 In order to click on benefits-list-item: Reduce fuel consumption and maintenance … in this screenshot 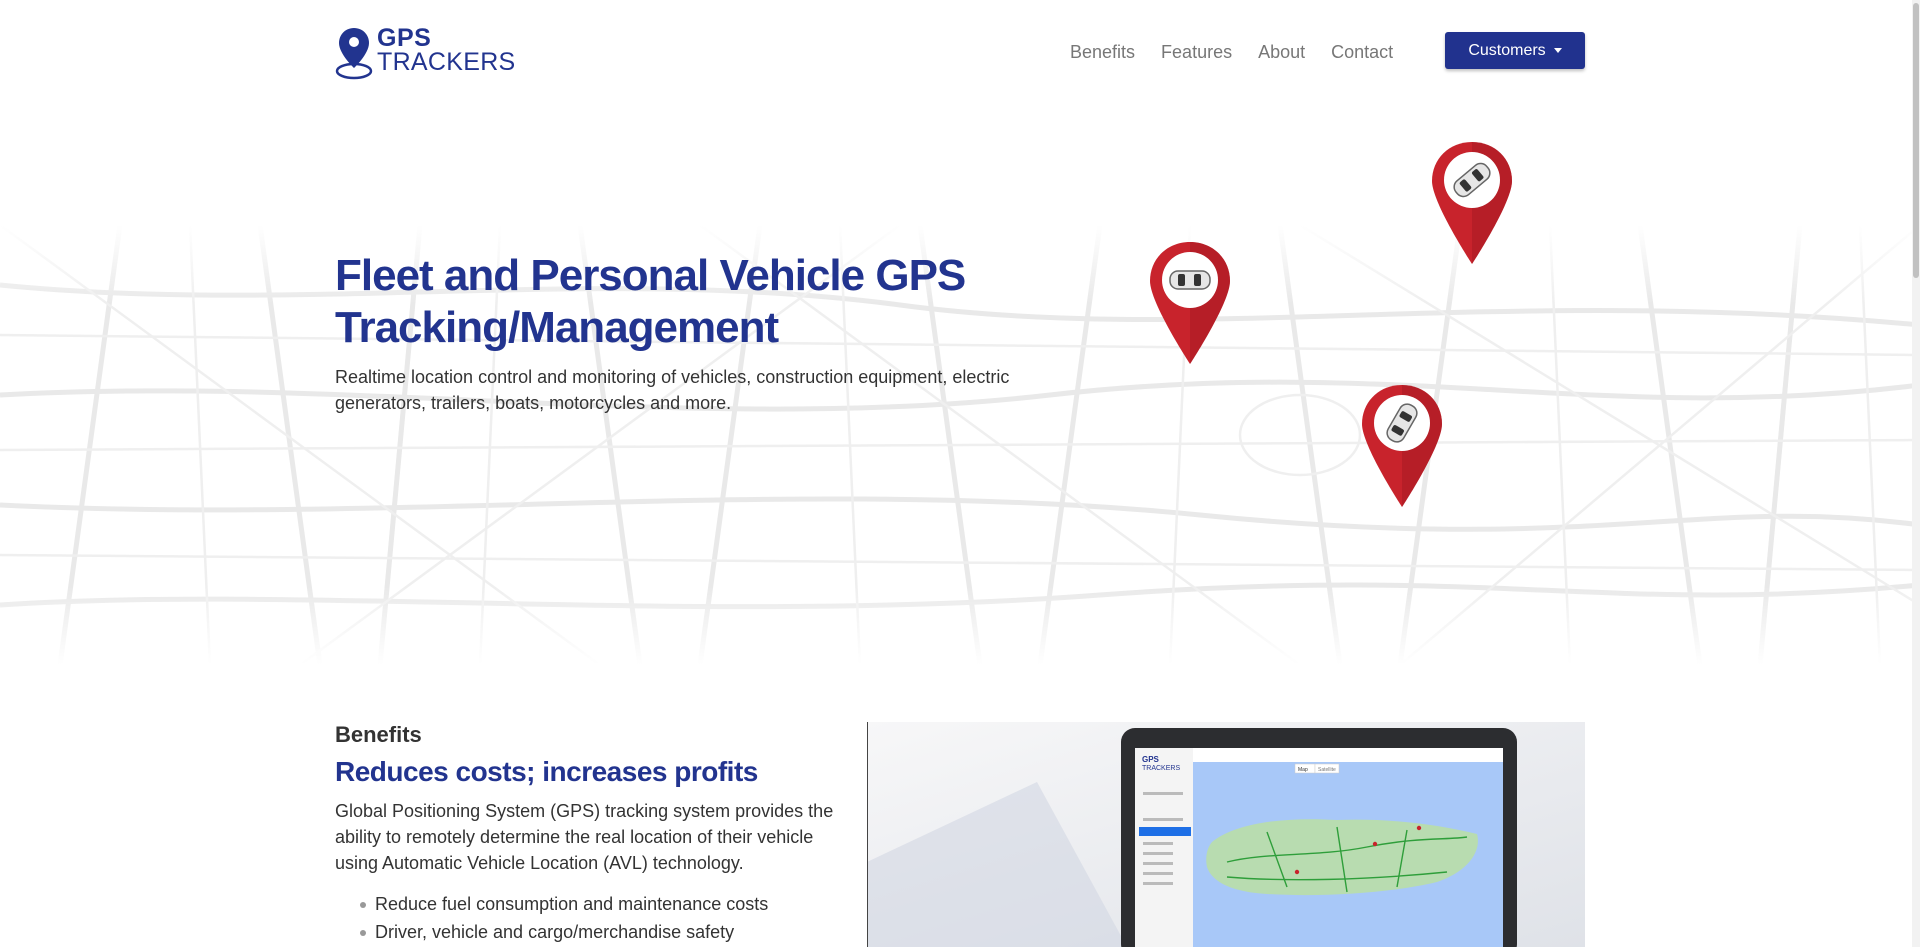, I will do `click(597, 904)`.